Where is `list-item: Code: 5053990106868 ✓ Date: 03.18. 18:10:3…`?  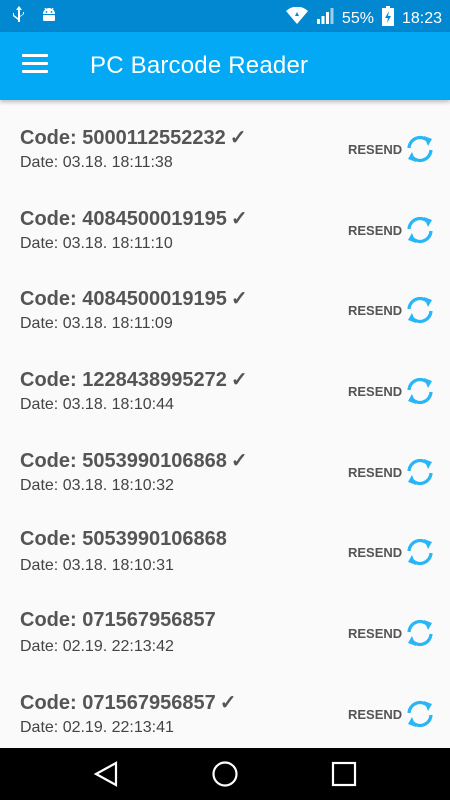 list-item: Code: 5053990106868 ✓ Date: 03.18. 18:10:3… is located at coordinates (225, 463).